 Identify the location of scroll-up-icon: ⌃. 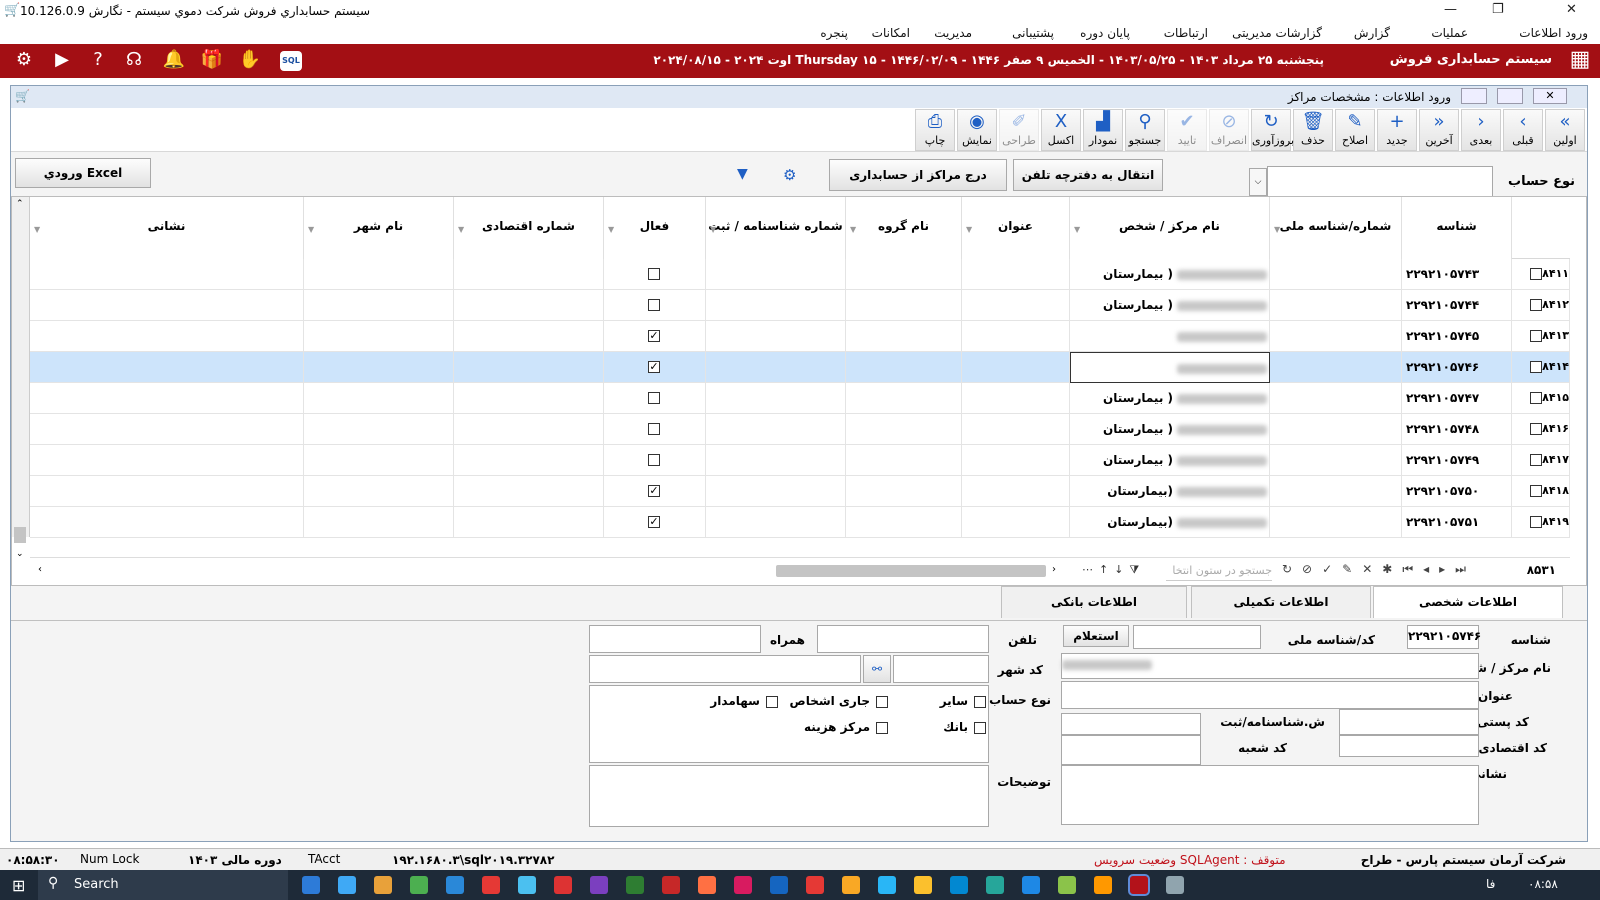
(20, 204).